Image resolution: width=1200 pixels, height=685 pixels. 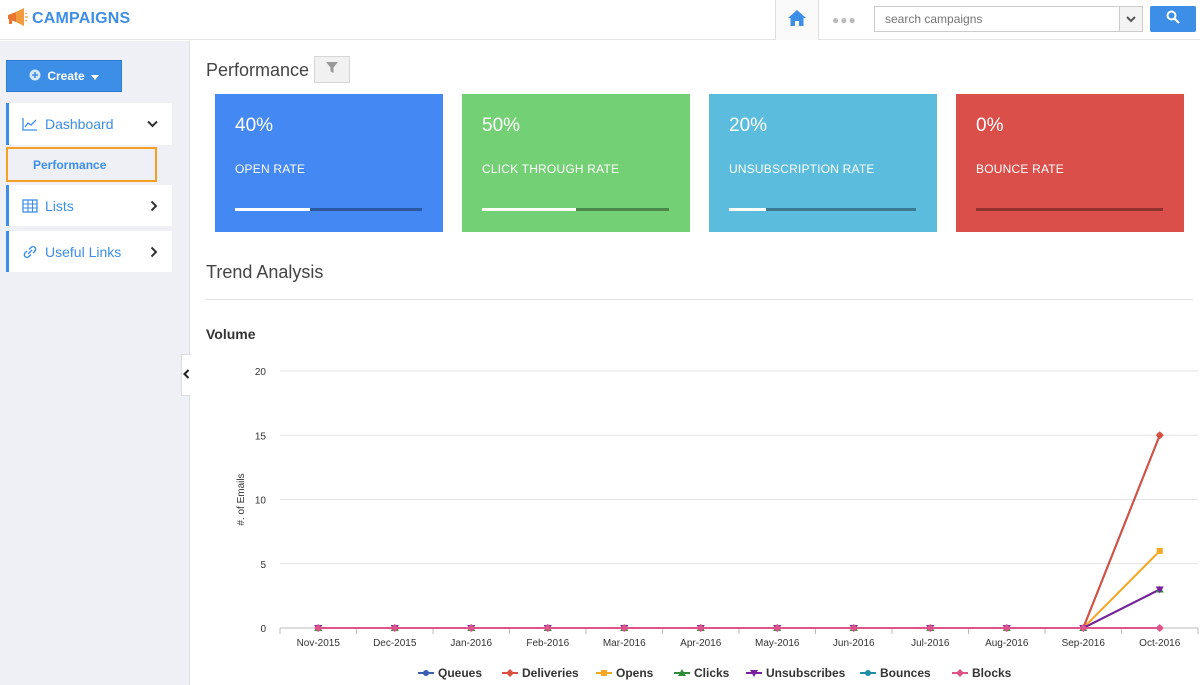 I want to click on x-tick-label: Feb-2016, so click(x=547, y=643).